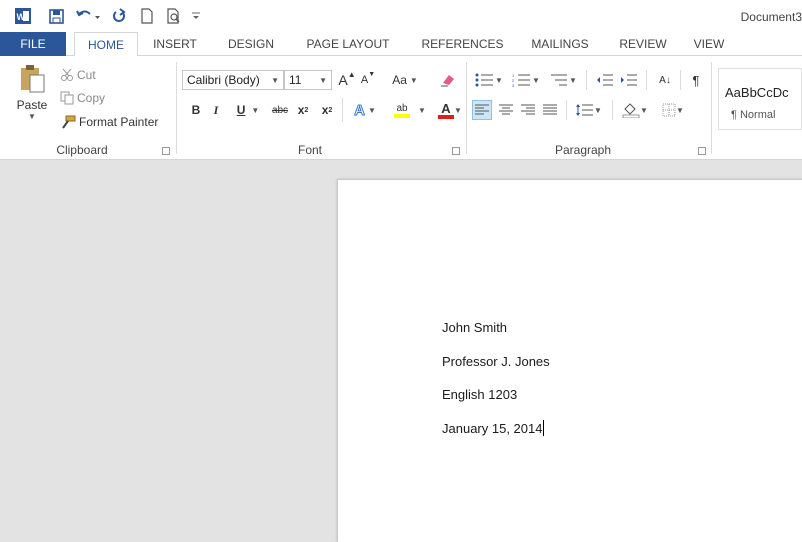 The height and width of the screenshot is (542, 802). What do you see at coordinates (448, 80) in the screenshot?
I see `clear-formatting-button` at bounding box center [448, 80].